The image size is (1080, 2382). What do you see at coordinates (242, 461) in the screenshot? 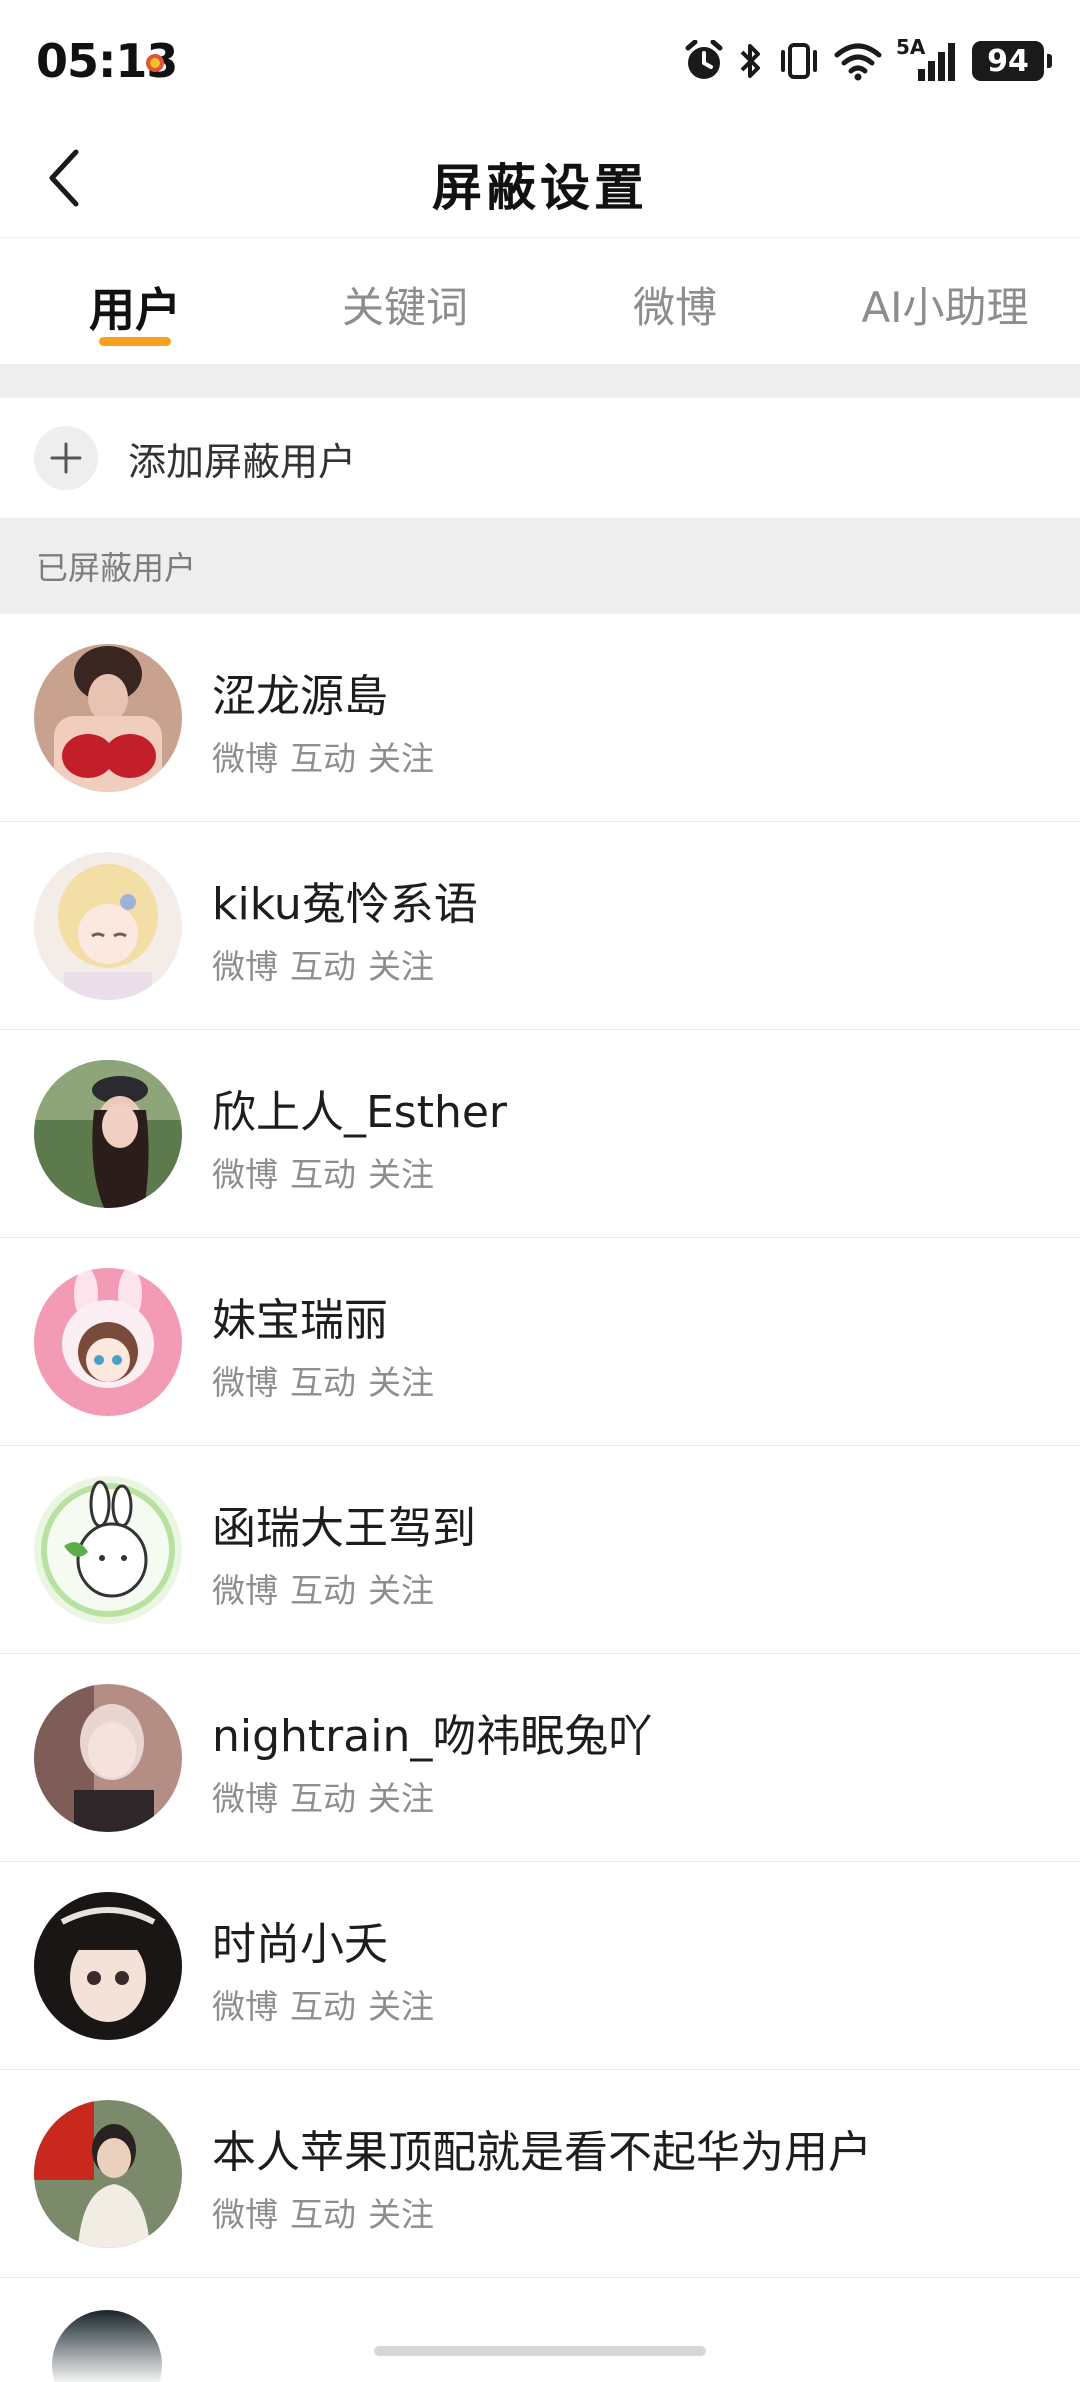
I see `add-blocked-user-label: 添加屏蔽用户` at bounding box center [242, 461].